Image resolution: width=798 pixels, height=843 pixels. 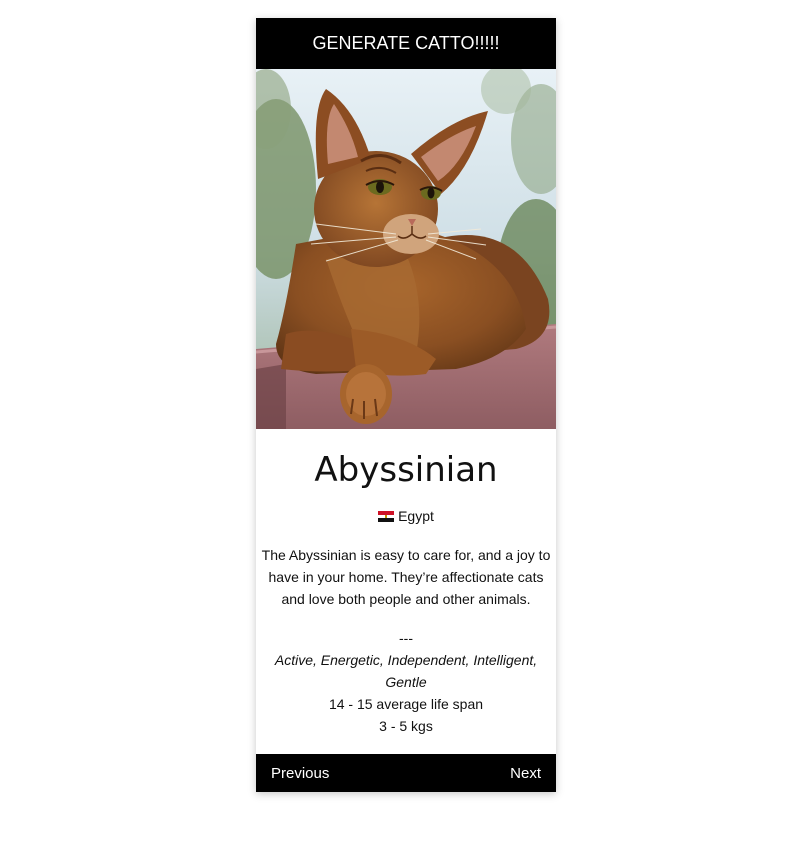 I want to click on weight: 3 - 5 kgs, so click(x=406, y=726).